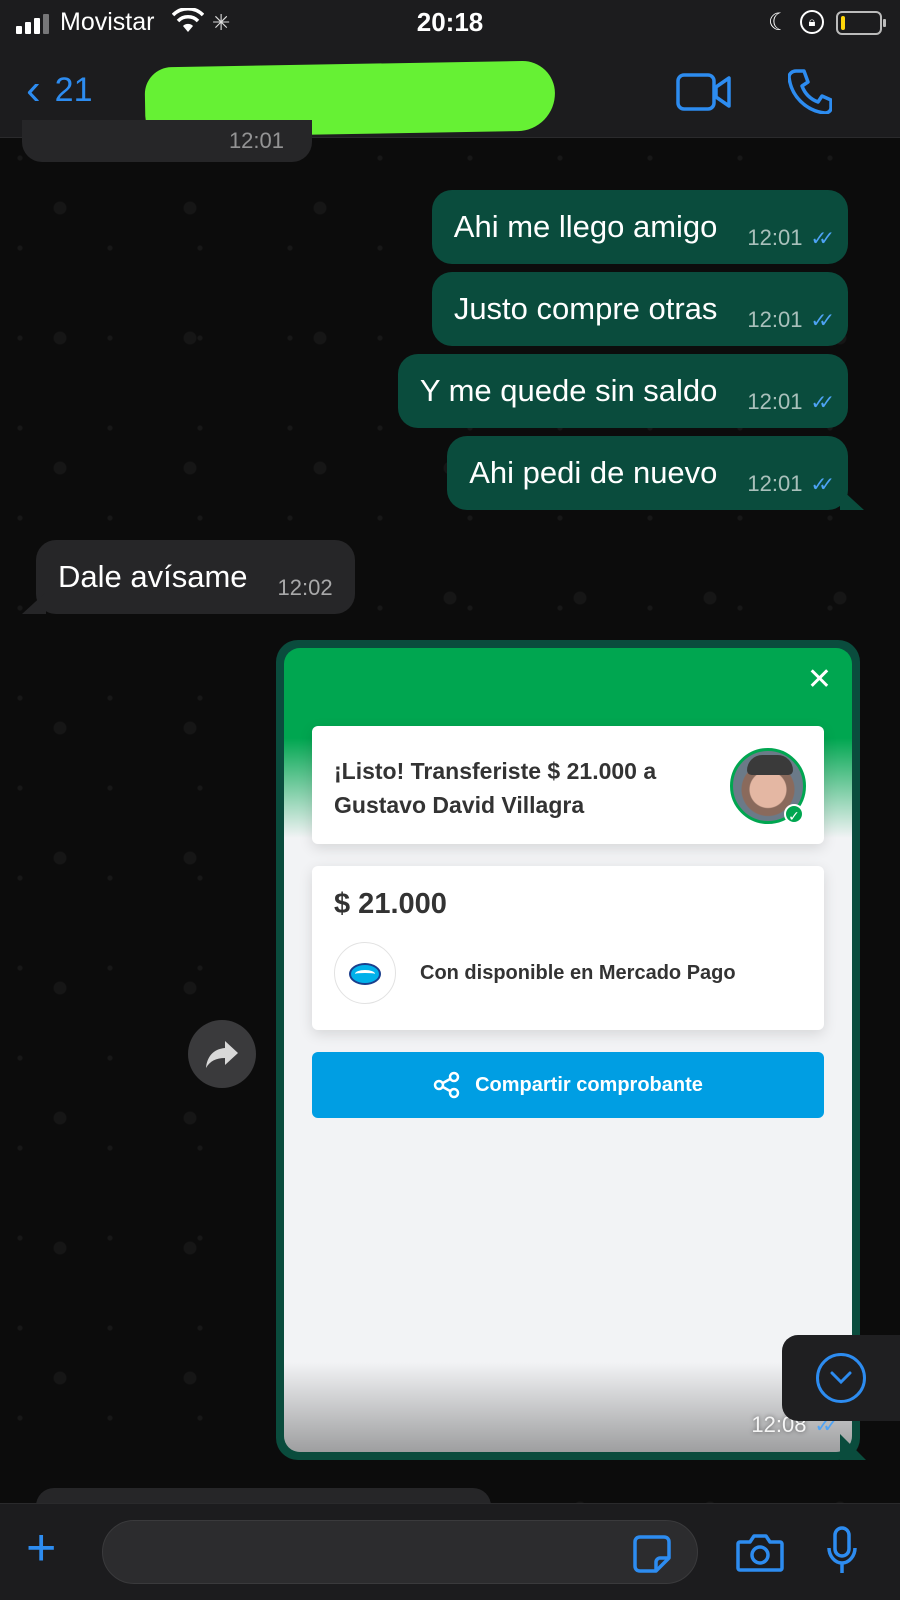  Describe the element at coordinates (167, 141) in the screenshot. I see `message-bubble-incoming-partial: 12:01` at that location.